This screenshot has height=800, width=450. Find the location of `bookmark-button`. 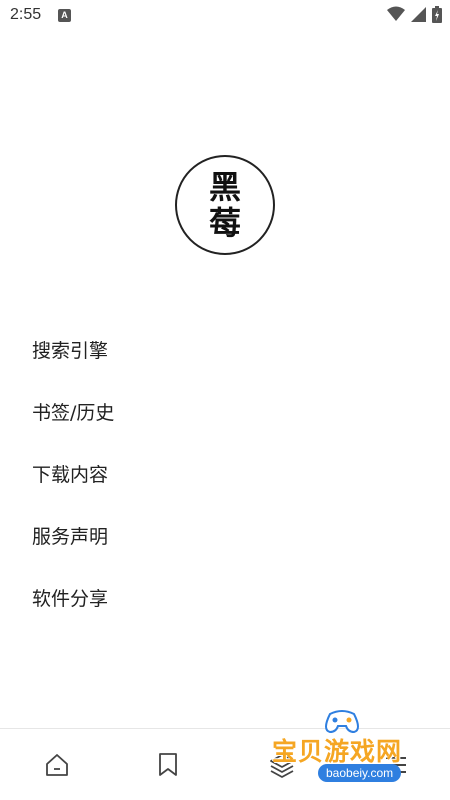

bookmark-button is located at coordinates (168, 767).